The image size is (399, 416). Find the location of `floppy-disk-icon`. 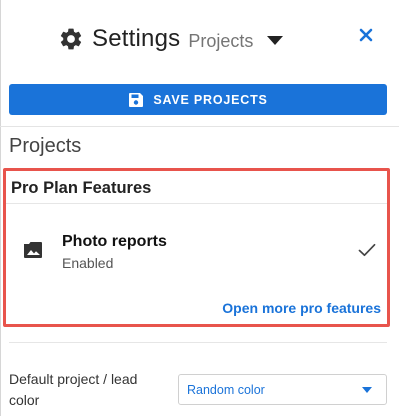

floppy-disk-icon is located at coordinates (136, 99).